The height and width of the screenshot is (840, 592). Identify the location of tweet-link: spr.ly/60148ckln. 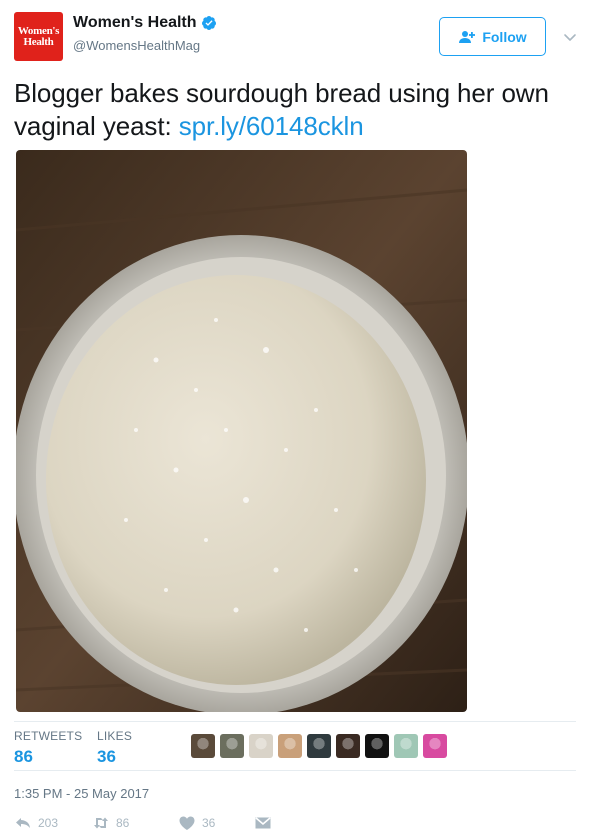
(271, 126).